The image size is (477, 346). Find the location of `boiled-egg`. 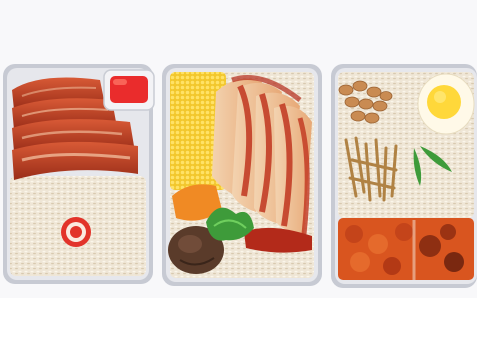

boiled-egg is located at coordinates (446, 104).